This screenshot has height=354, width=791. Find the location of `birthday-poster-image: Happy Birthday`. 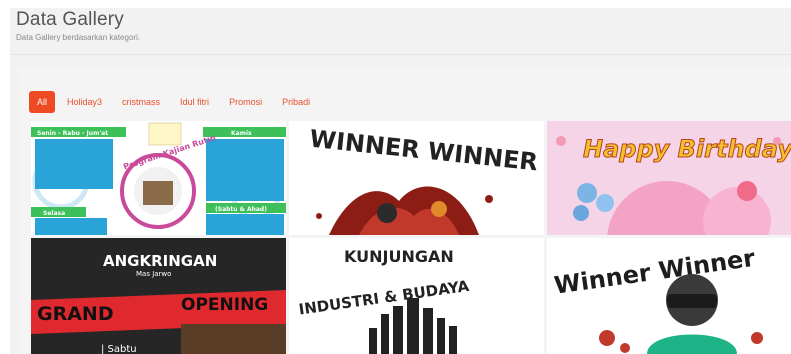

birthday-poster-image: Happy Birthday is located at coordinates (669, 178).